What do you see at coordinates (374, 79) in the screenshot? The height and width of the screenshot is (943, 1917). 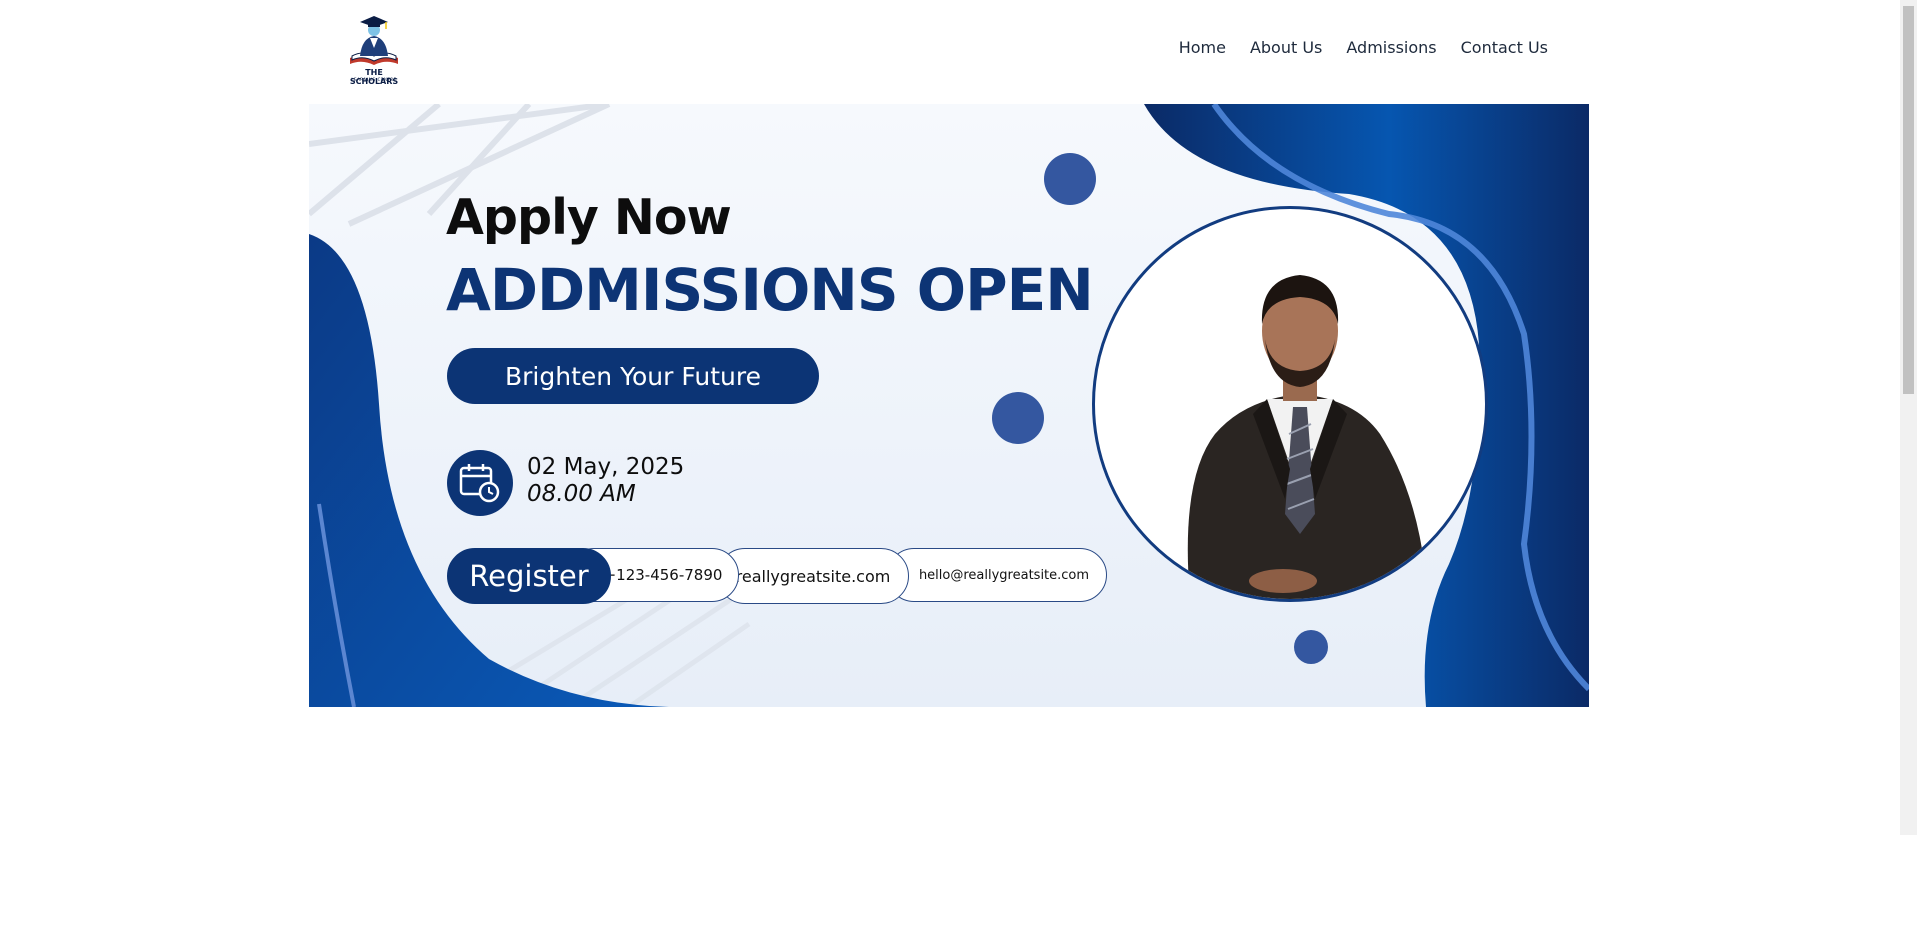 I see `logo-subtitle: LEARNING CENTRE` at bounding box center [374, 79].